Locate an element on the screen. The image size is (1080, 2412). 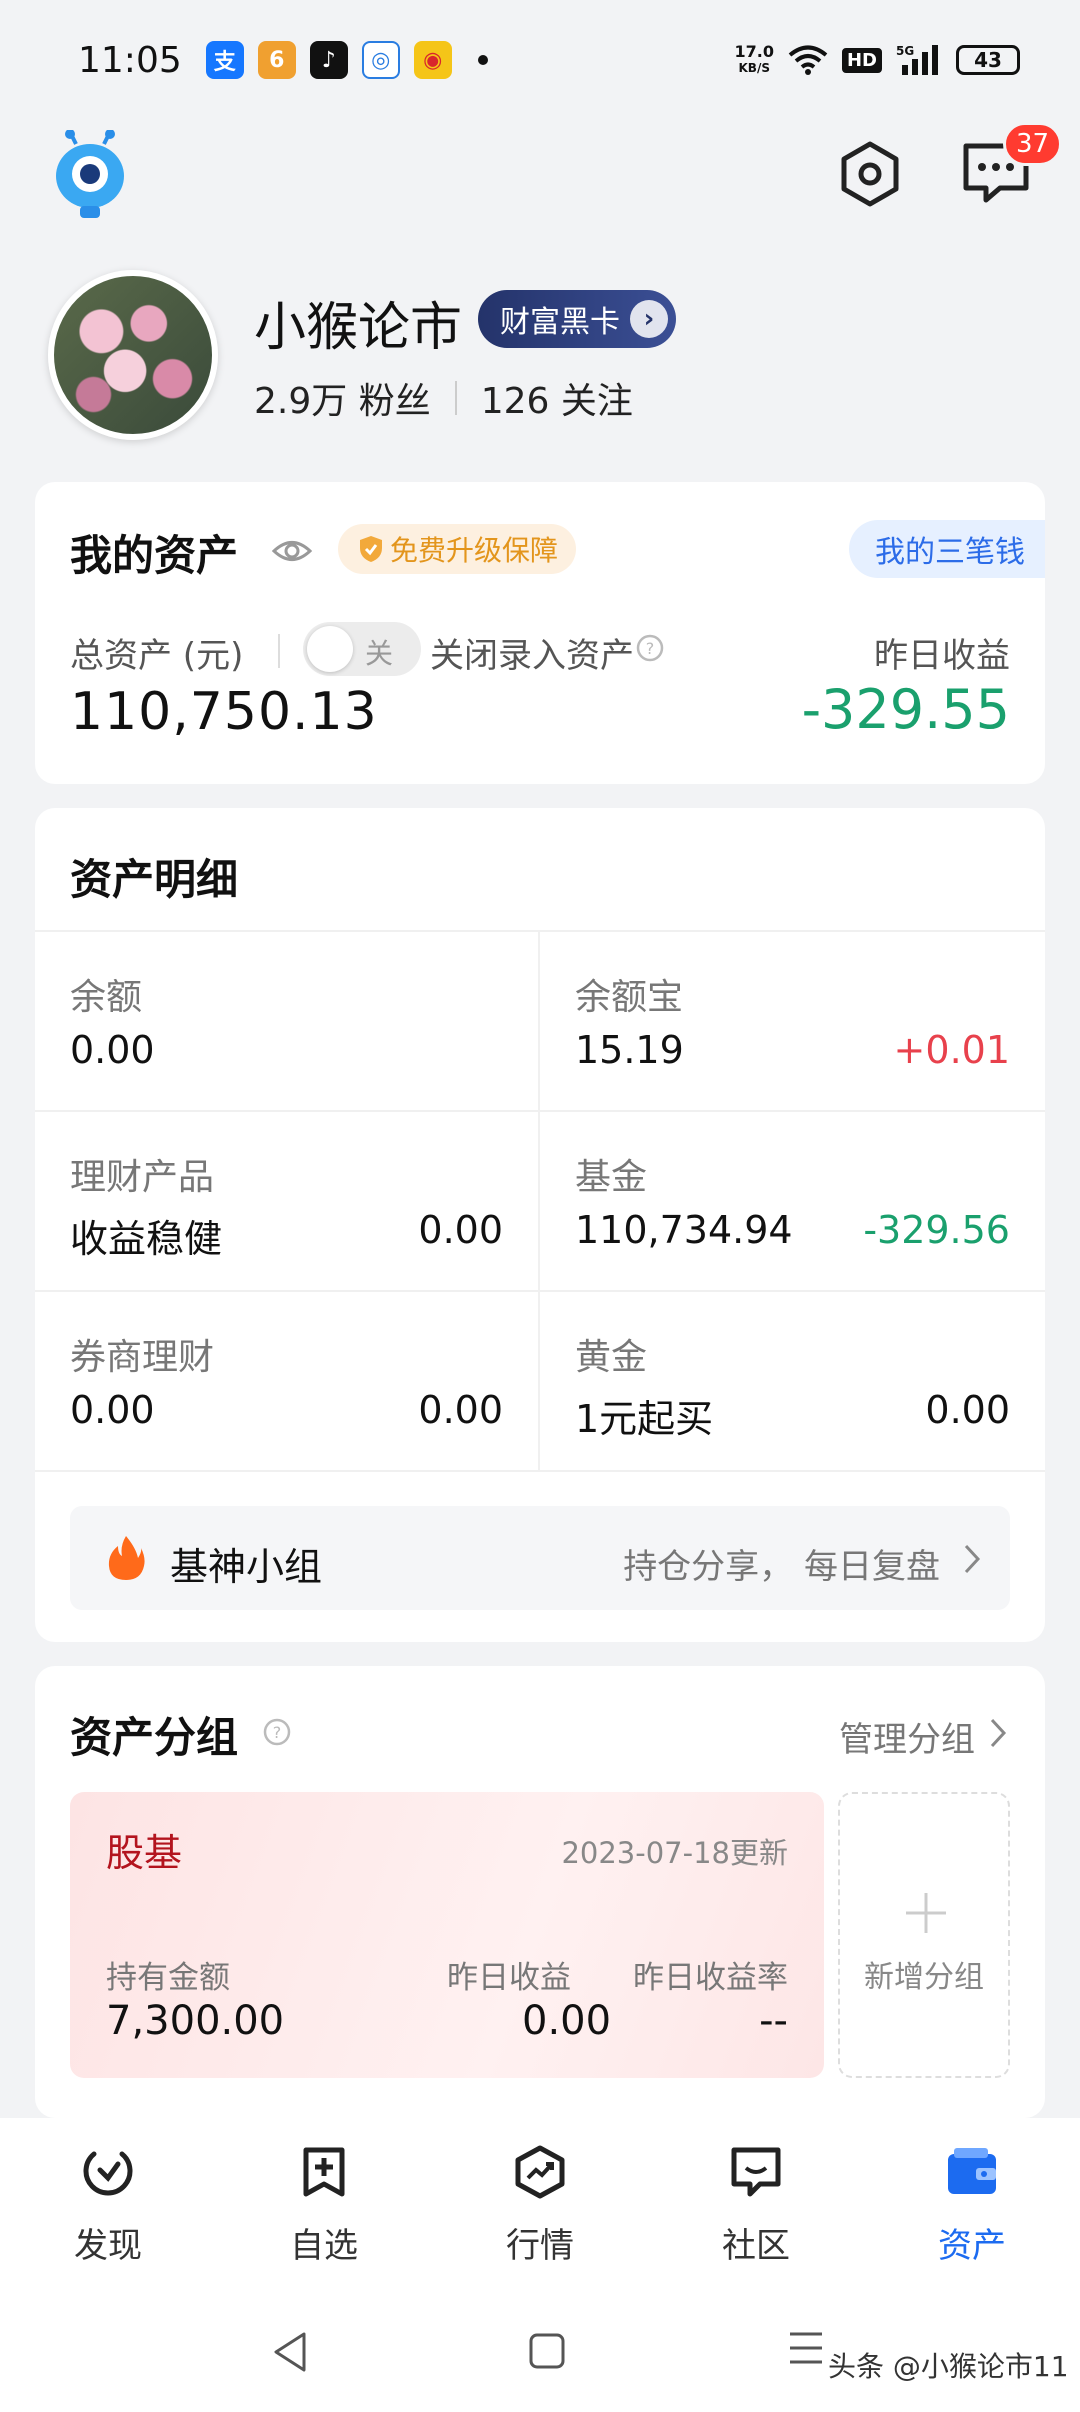
fund-group-title: 基神小组 is located at coordinates (246, 1567).